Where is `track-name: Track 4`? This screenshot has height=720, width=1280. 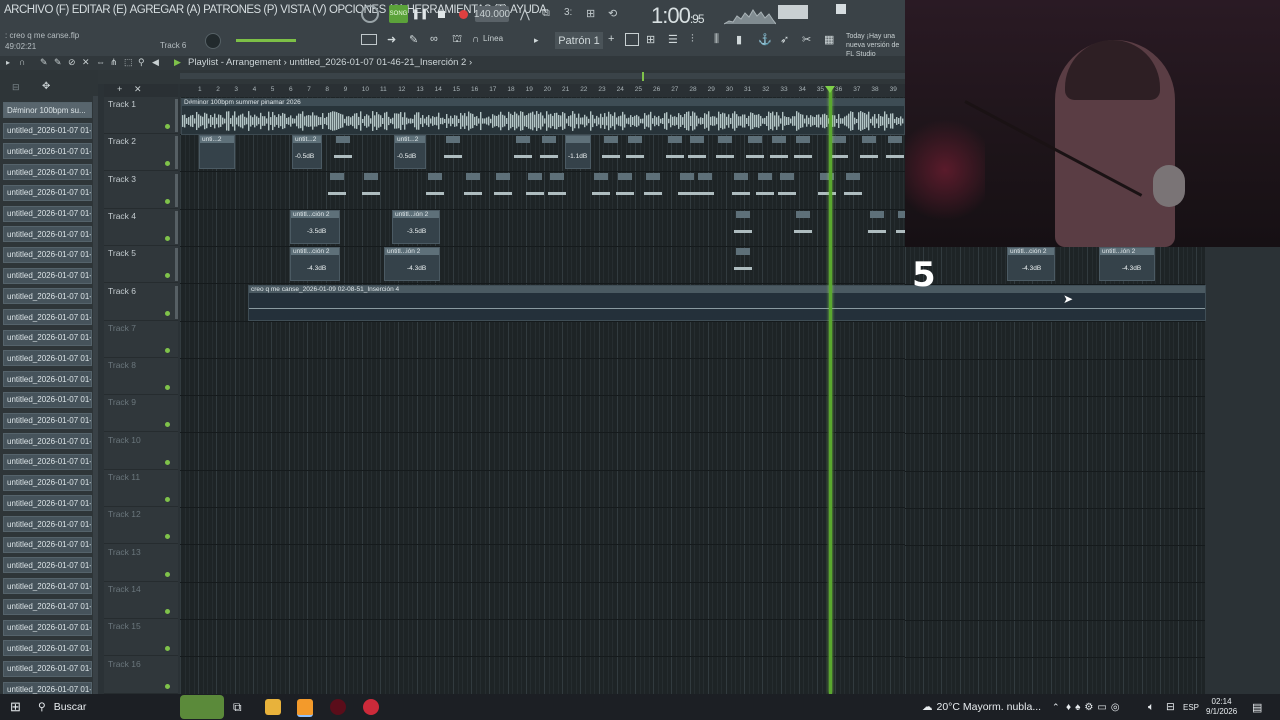 track-name: Track 4 is located at coordinates (122, 216).